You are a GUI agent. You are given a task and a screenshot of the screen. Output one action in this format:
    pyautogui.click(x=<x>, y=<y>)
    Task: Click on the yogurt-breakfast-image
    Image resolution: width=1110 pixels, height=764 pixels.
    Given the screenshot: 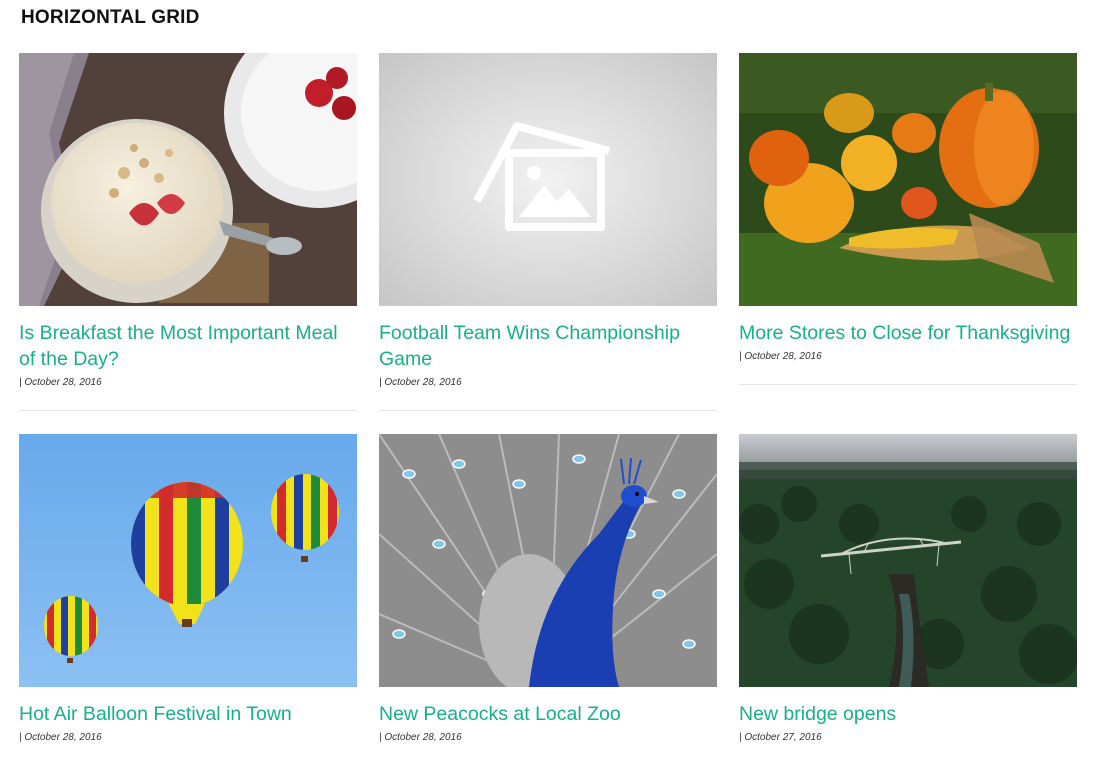 What is the action you would take?
    pyautogui.click(x=188, y=179)
    